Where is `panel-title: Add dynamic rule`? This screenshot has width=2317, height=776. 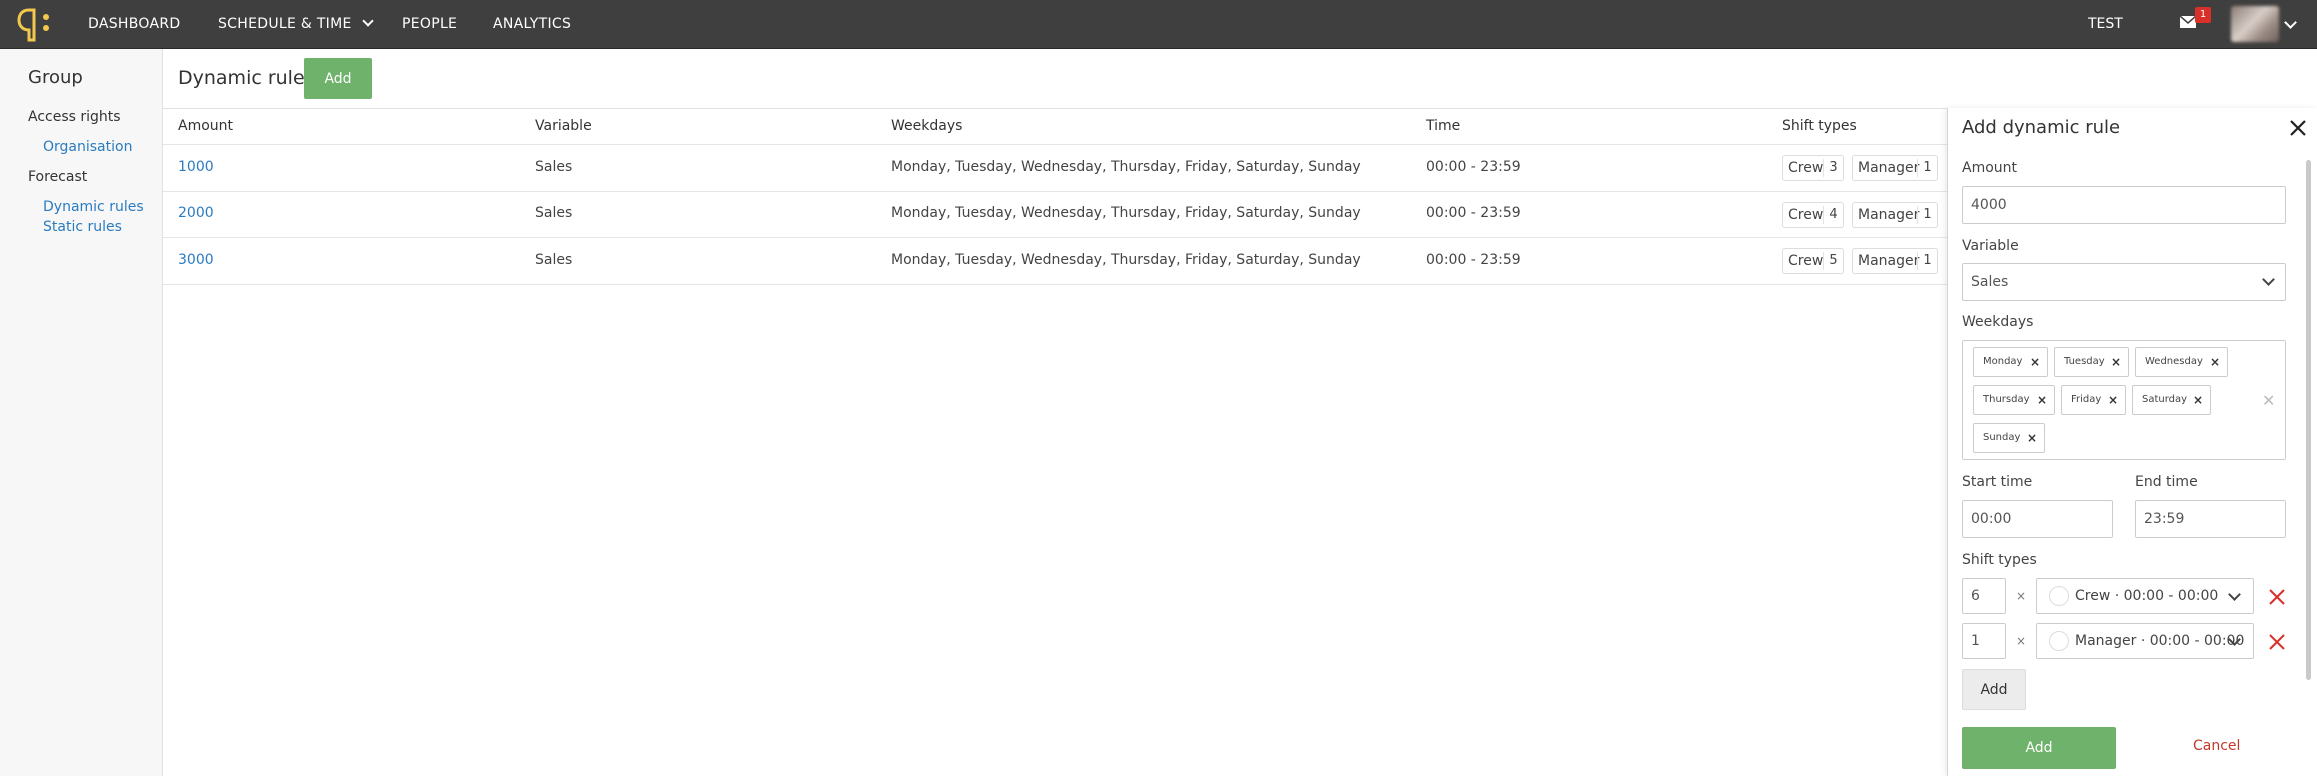
panel-title: Add dynamic rule is located at coordinates (2041, 127).